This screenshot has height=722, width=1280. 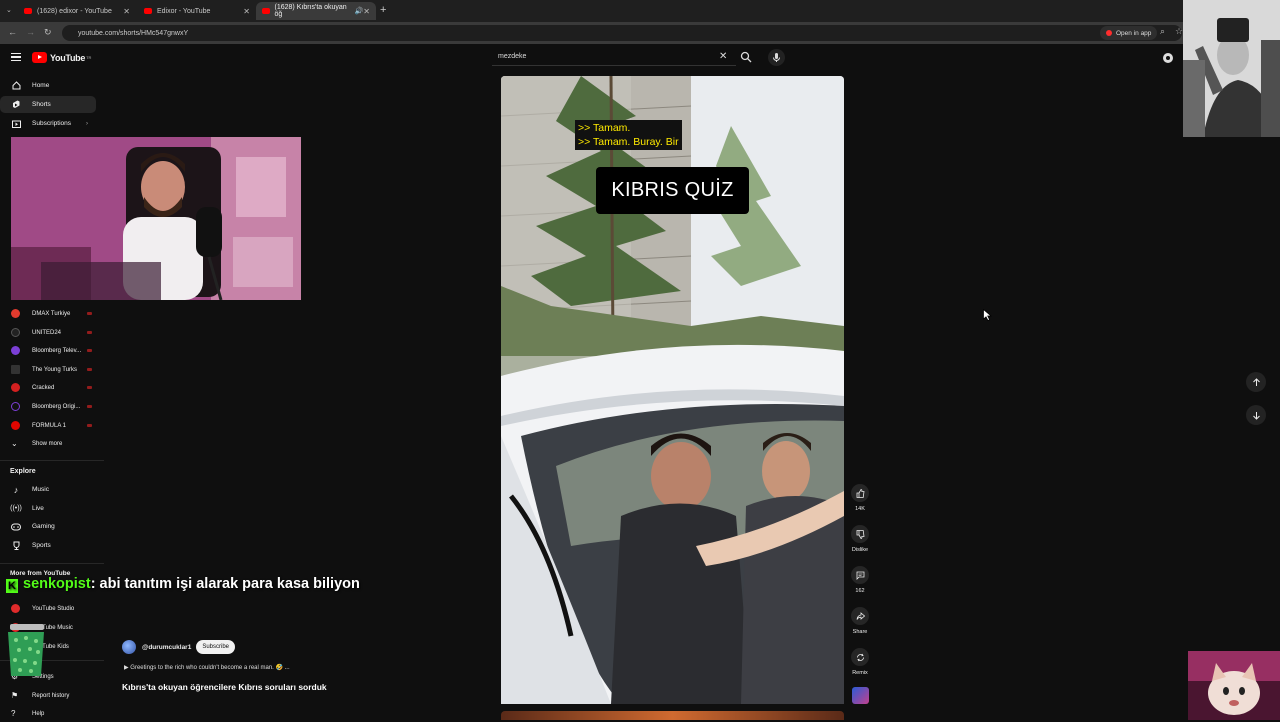 What do you see at coordinates (12, 32) in the screenshot?
I see `back-icon: ←` at bounding box center [12, 32].